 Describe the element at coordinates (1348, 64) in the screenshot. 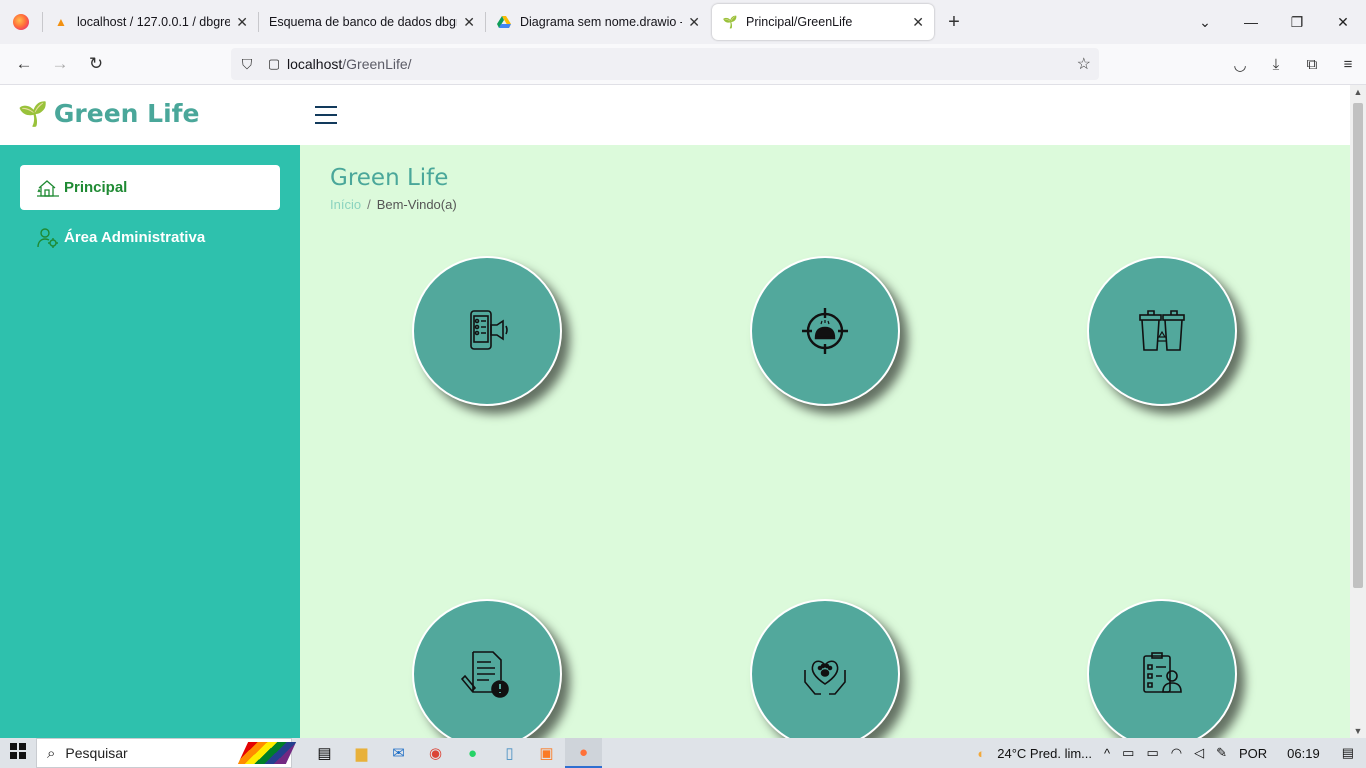

I see `menu-icon: ≡` at that location.